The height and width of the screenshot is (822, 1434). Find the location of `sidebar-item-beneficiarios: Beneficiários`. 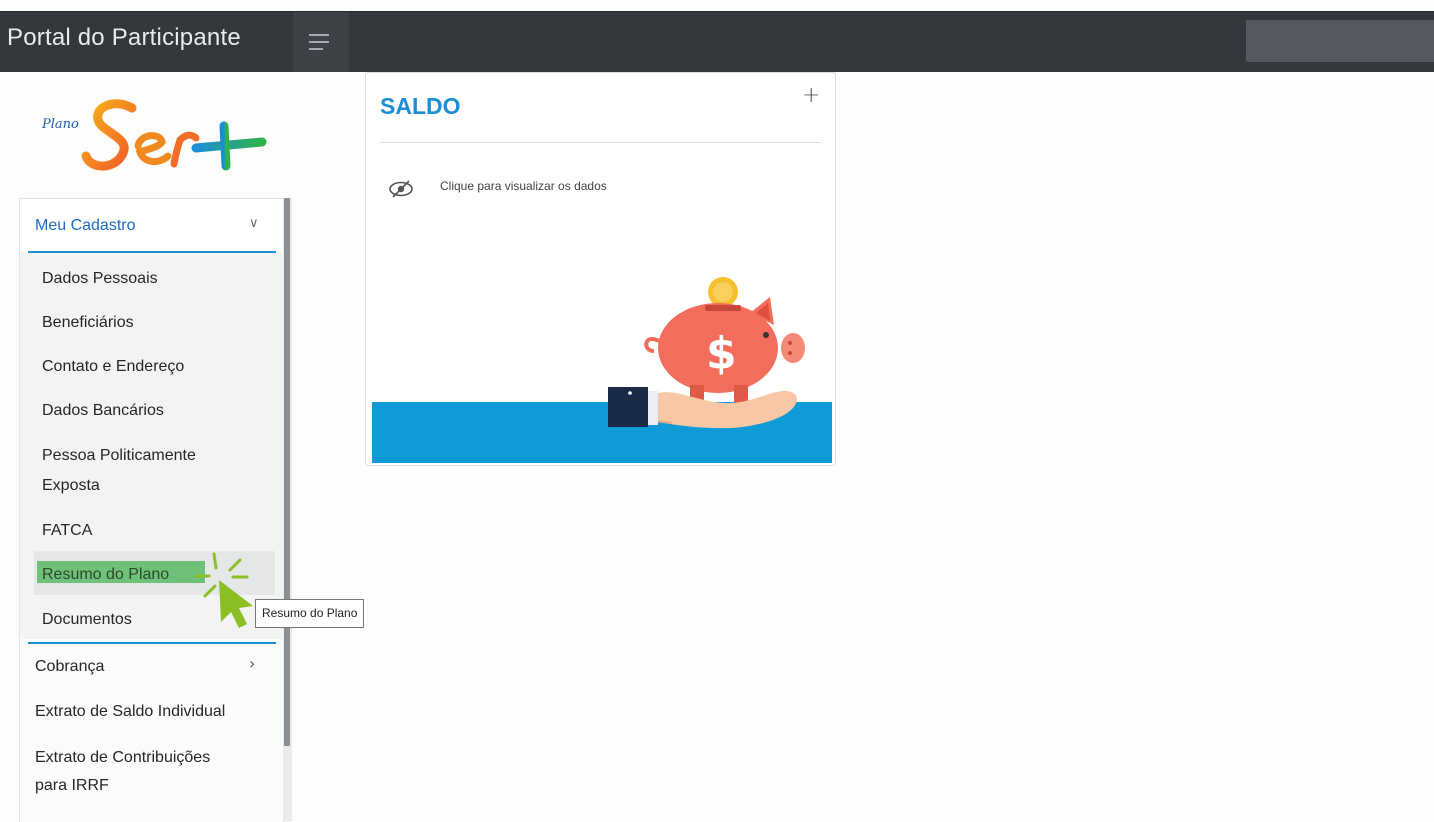

sidebar-item-beneficiarios: Beneficiários is located at coordinates (88, 322).